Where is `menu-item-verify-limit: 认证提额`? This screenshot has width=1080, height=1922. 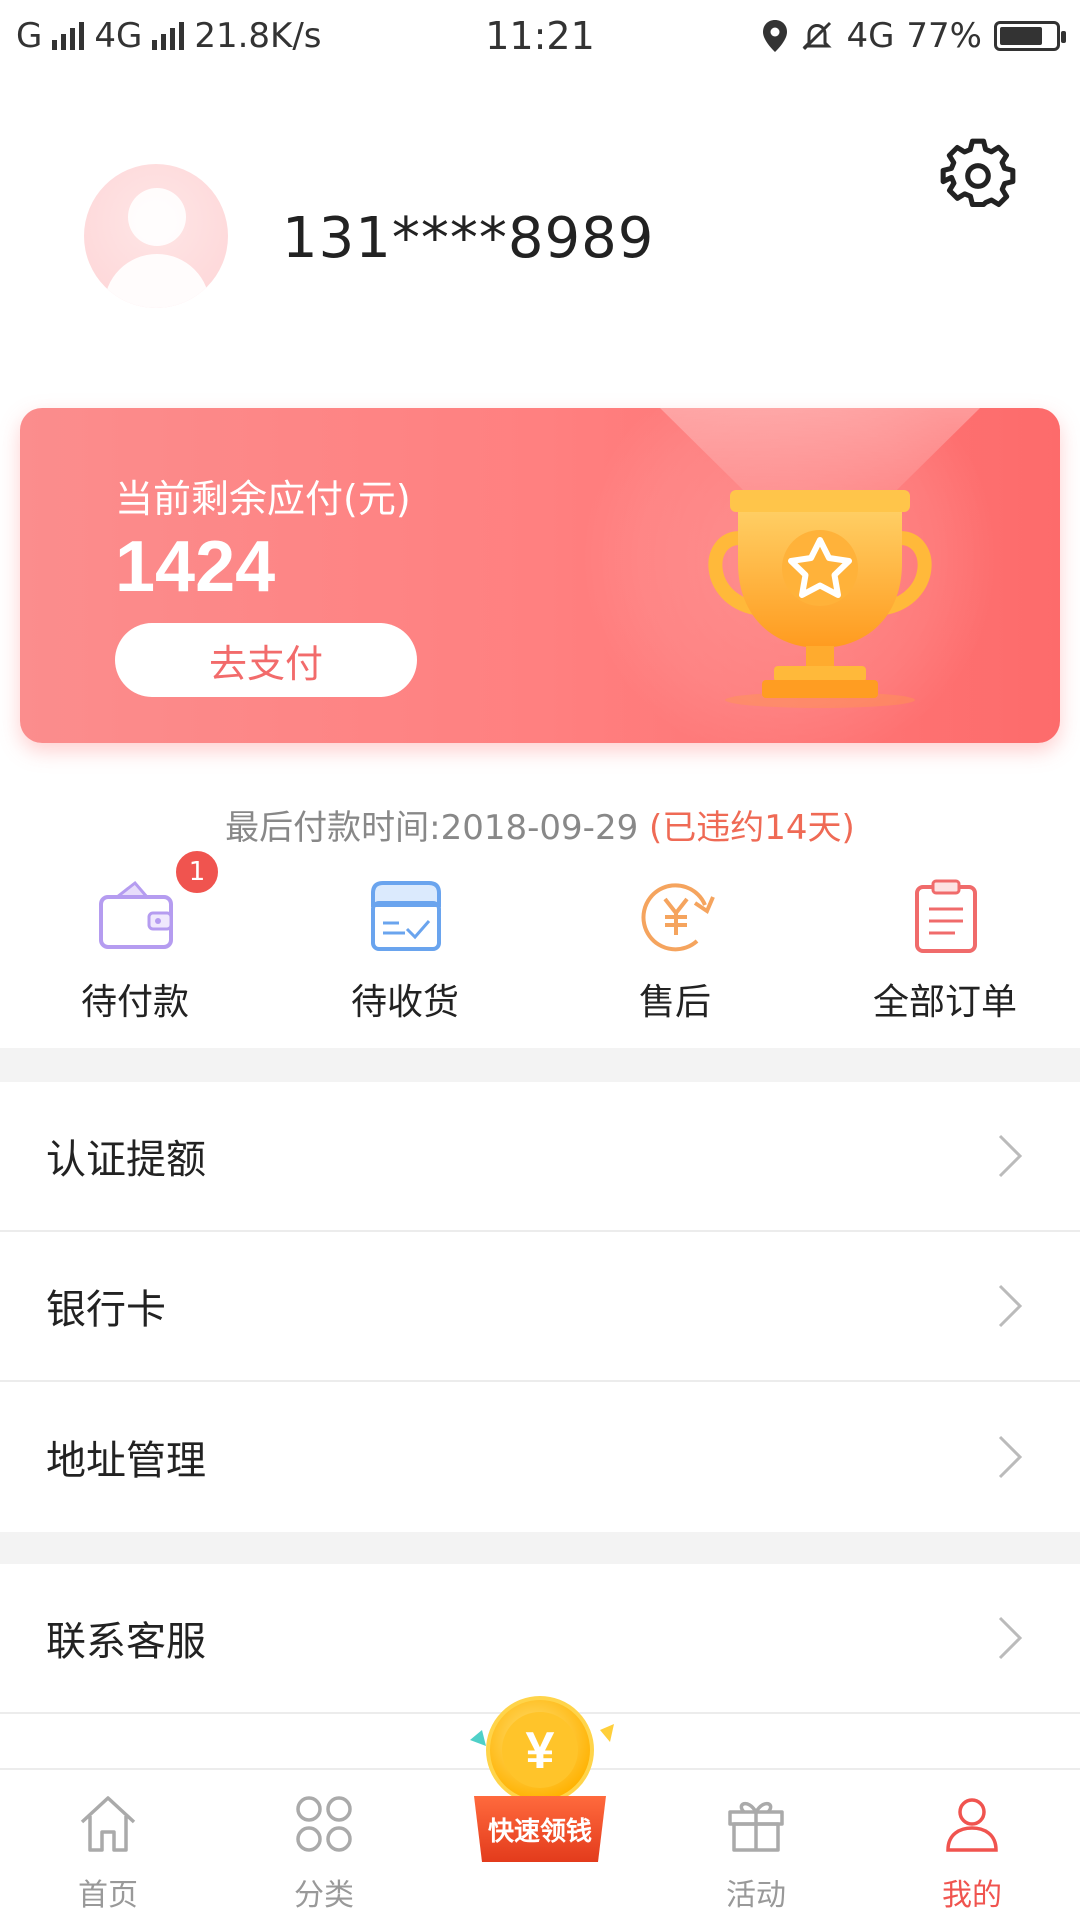
menu-item-verify-limit: 认证提额 is located at coordinates (540, 1157).